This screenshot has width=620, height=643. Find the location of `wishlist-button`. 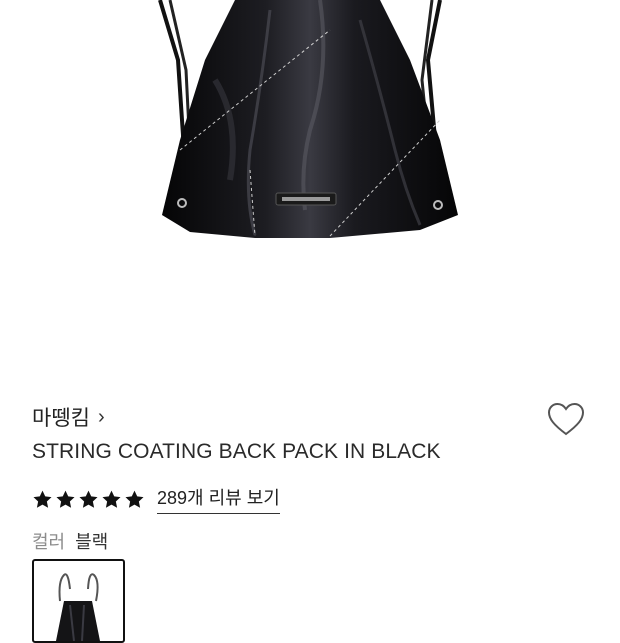

wishlist-button is located at coordinates (566, 420).